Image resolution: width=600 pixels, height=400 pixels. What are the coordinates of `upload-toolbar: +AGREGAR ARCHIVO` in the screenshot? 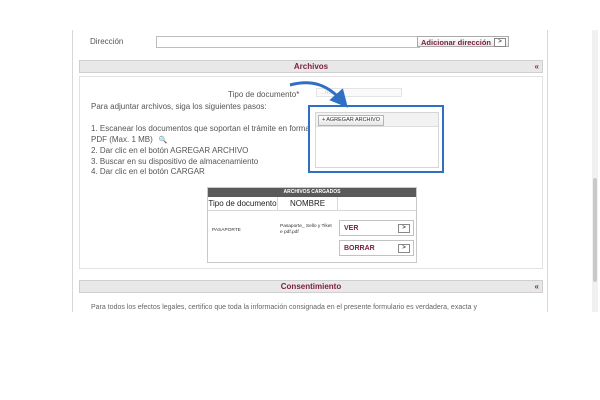 It's located at (377, 120).